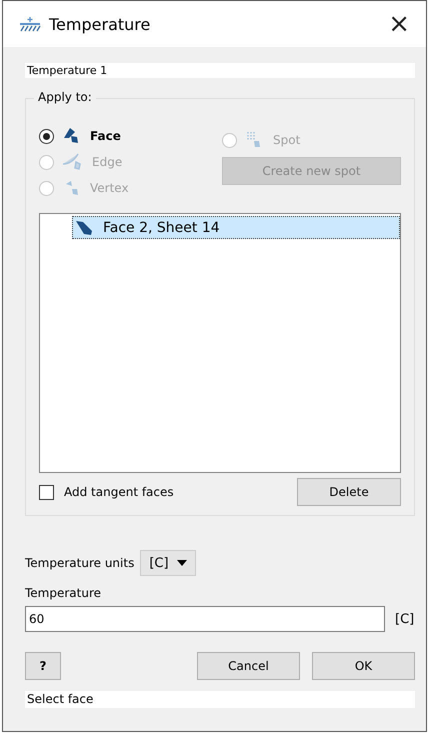  What do you see at coordinates (405, 619) in the screenshot?
I see `unit-label: [C]` at bounding box center [405, 619].